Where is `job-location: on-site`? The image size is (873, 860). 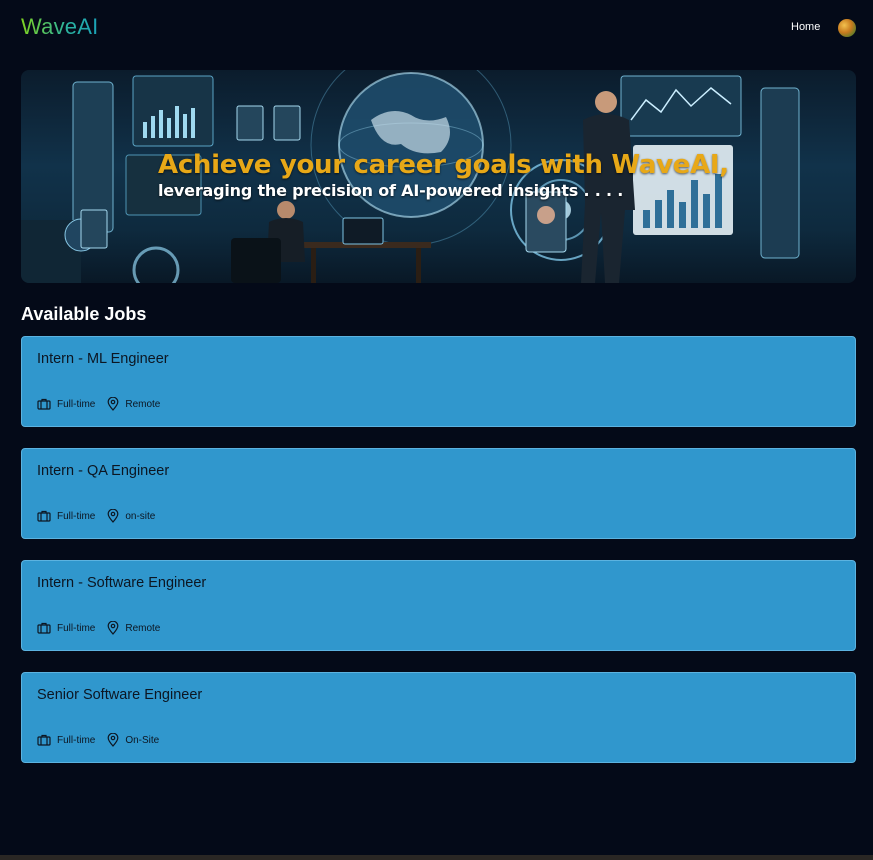 job-location: on-site is located at coordinates (131, 516).